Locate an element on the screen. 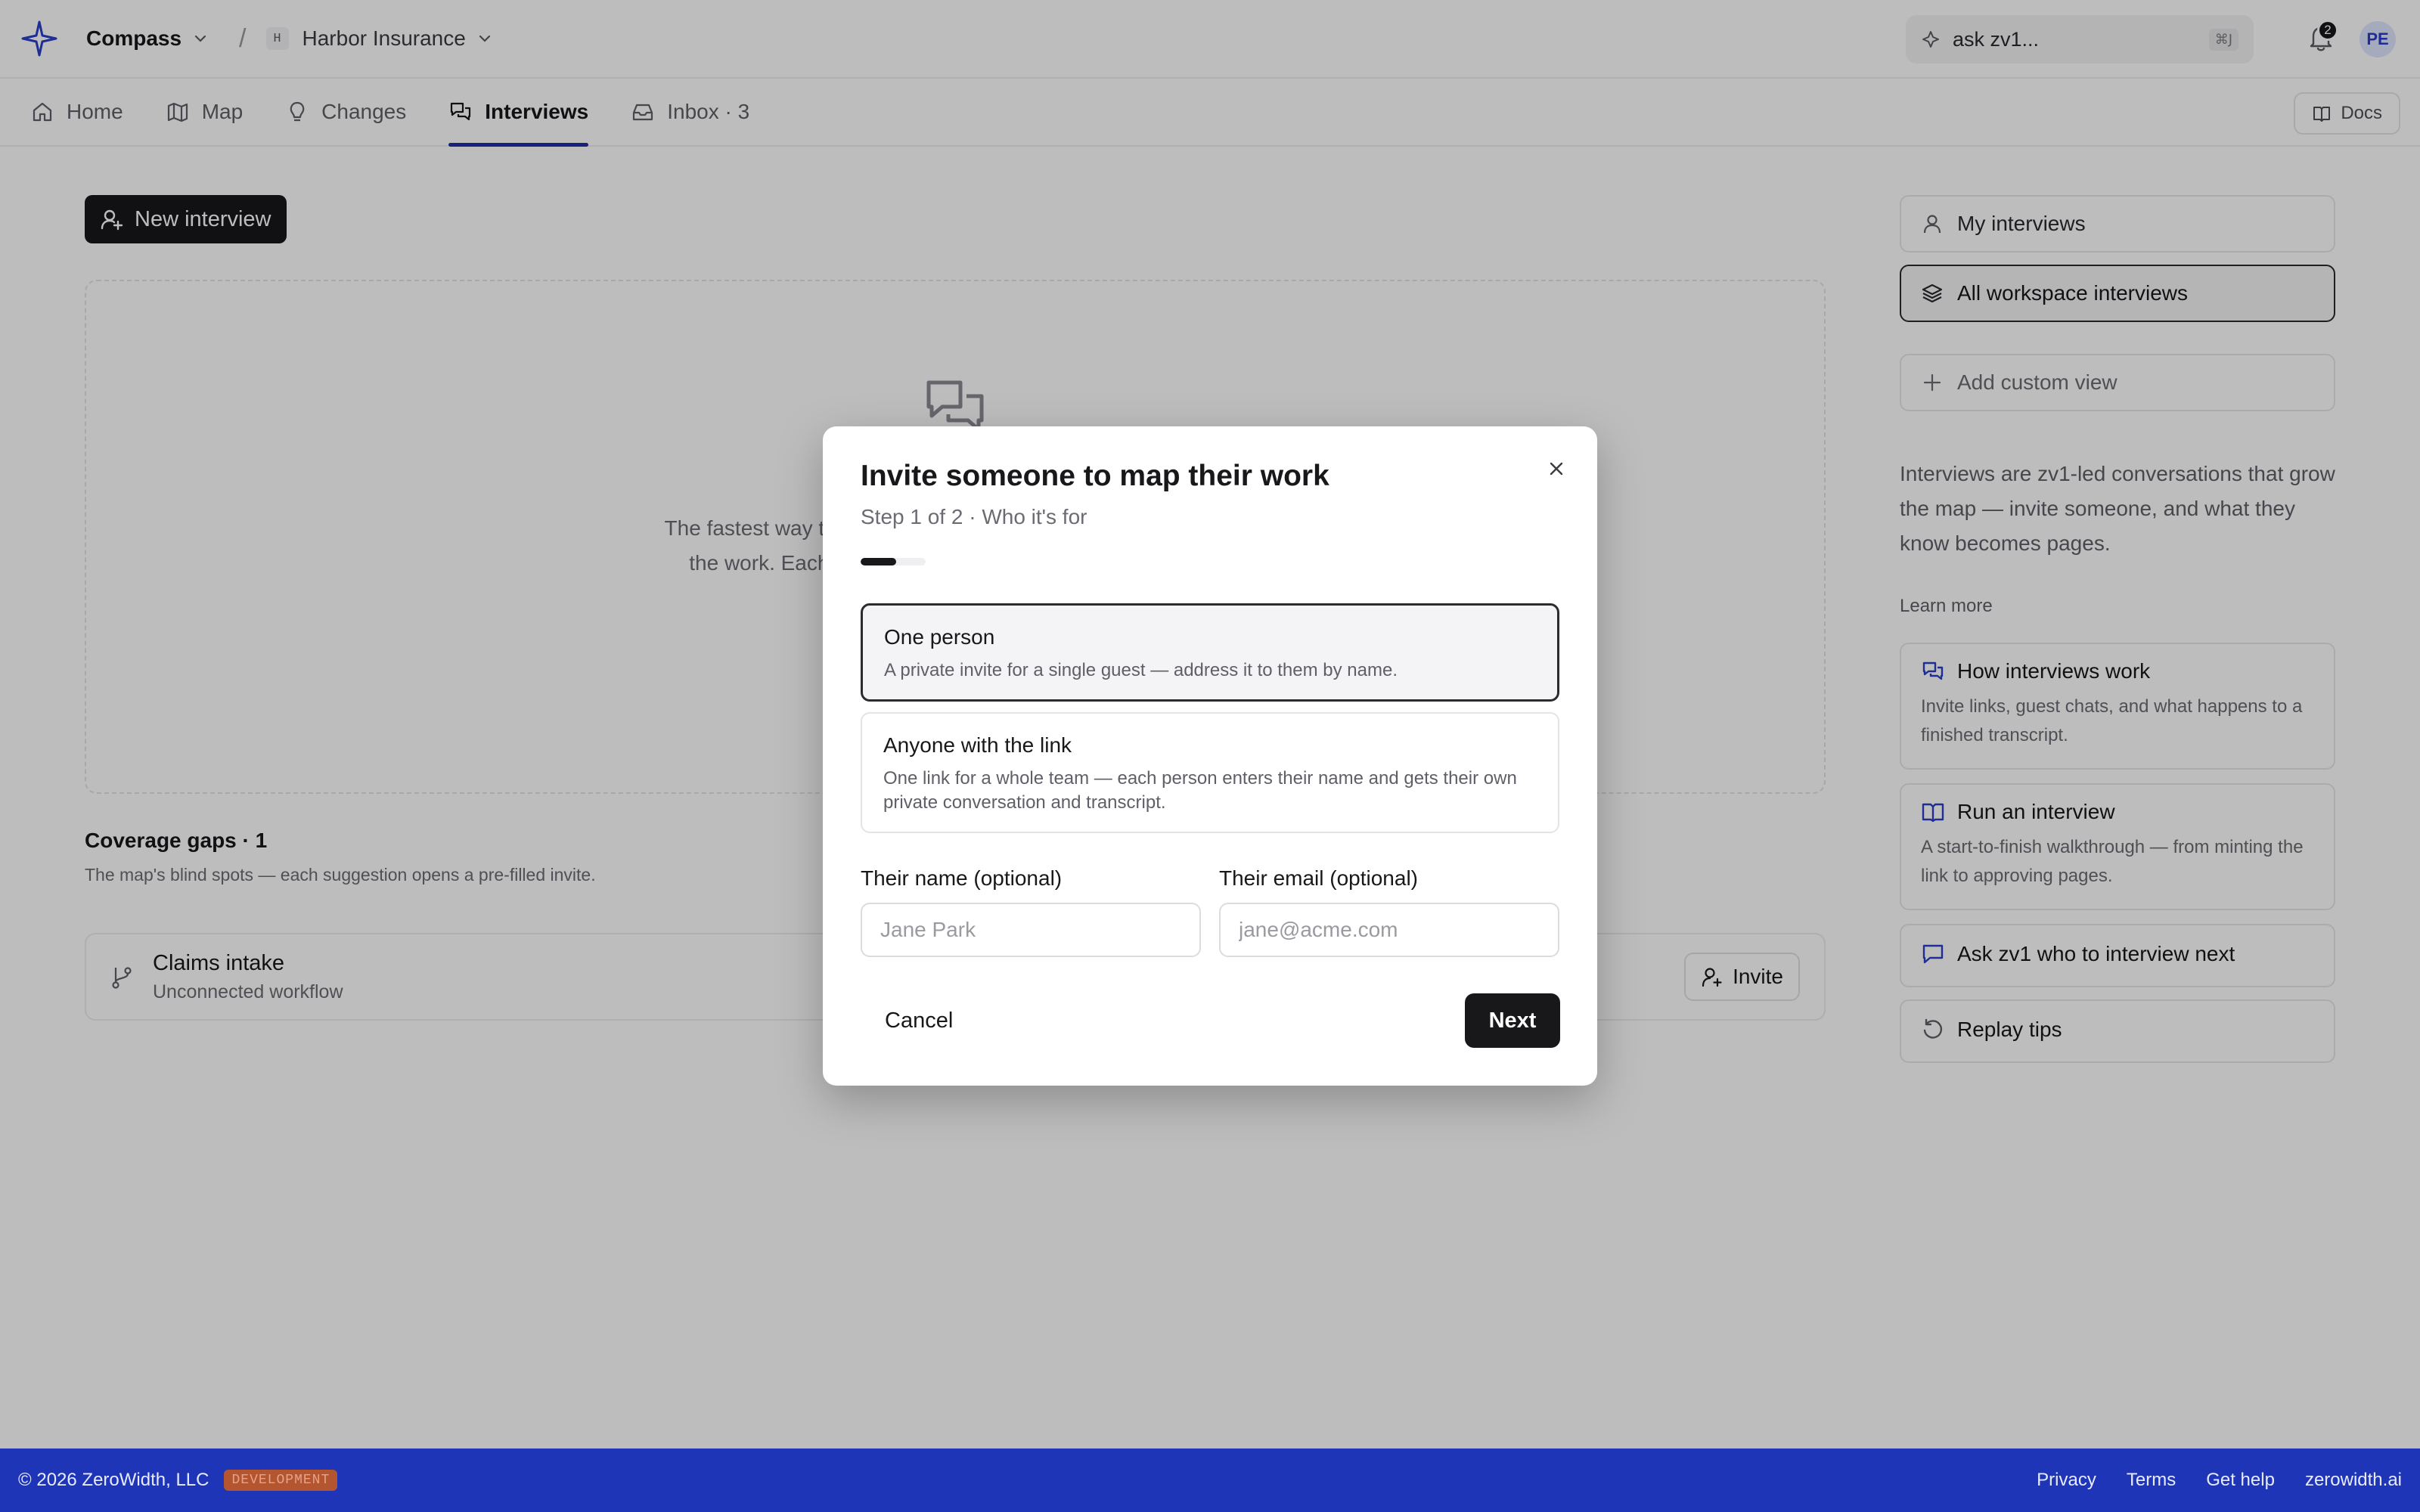 The width and height of the screenshot is (2420, 1512). email-field-label: Their email (optional) is located at coordinates (1318, 878).